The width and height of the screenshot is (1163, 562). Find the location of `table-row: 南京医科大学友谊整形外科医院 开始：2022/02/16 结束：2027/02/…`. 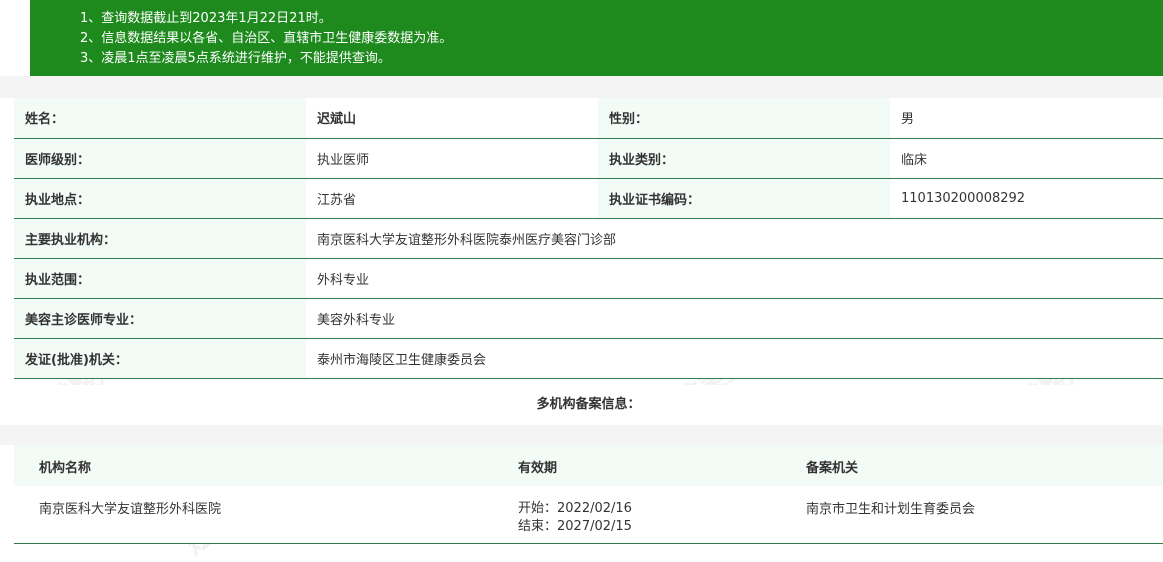

table-row: 南京医科大学友谊整形外科医院 开始：2022/02/16 结束：2027/02/… is located at coordinates (588, 515).